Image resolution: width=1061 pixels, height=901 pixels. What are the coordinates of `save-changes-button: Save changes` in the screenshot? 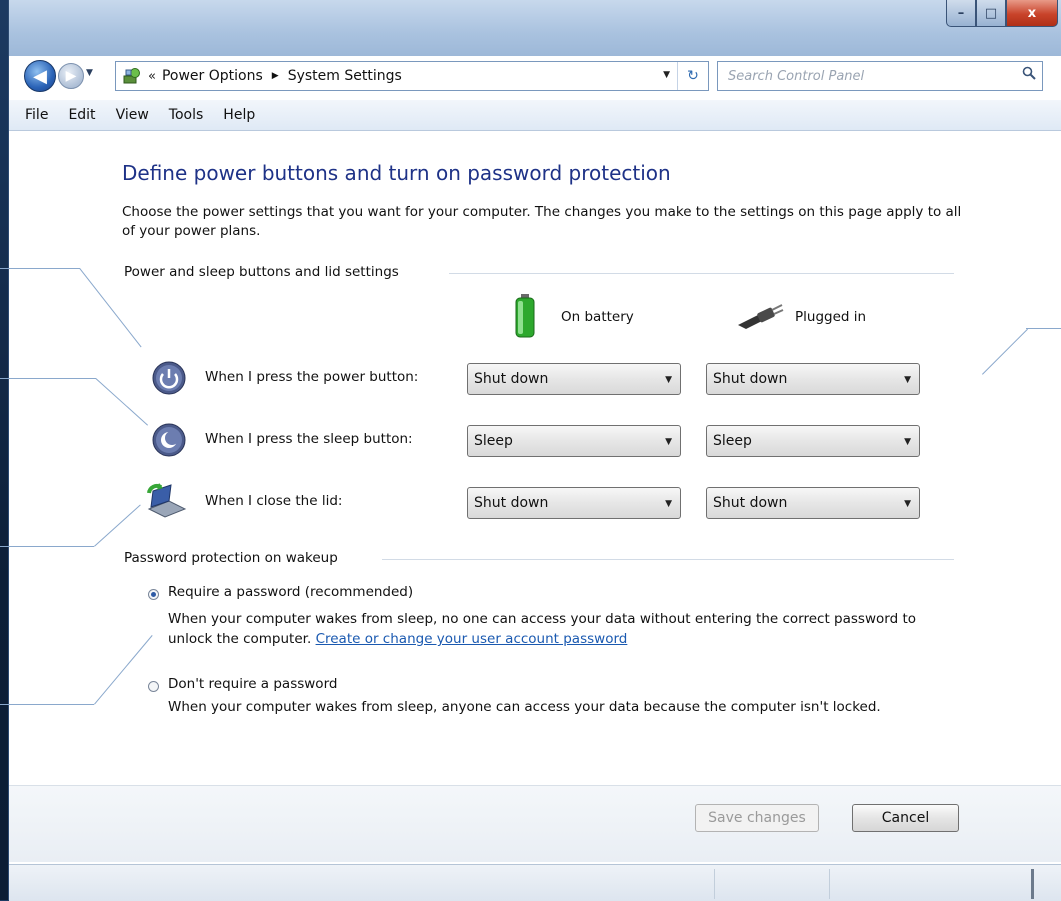 It's located at (757, 818).